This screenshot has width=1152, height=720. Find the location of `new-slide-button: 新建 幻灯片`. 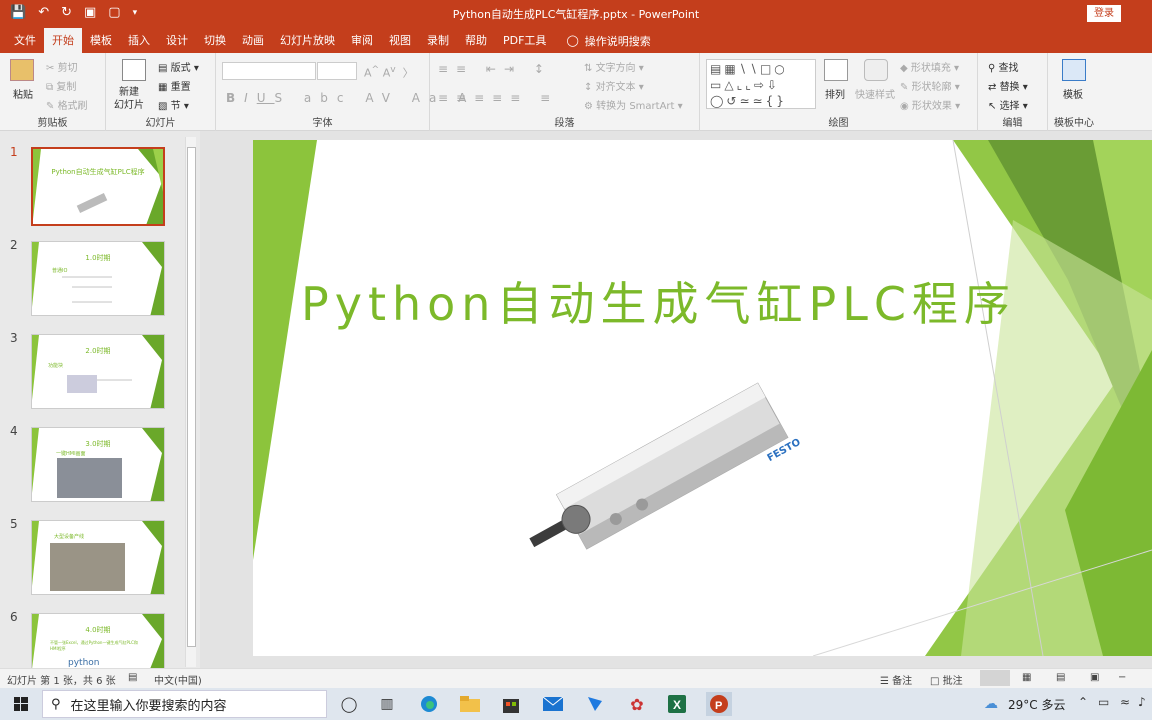

new-slide-button: 新建 幻灯片 is located at coordinates (129, 99).